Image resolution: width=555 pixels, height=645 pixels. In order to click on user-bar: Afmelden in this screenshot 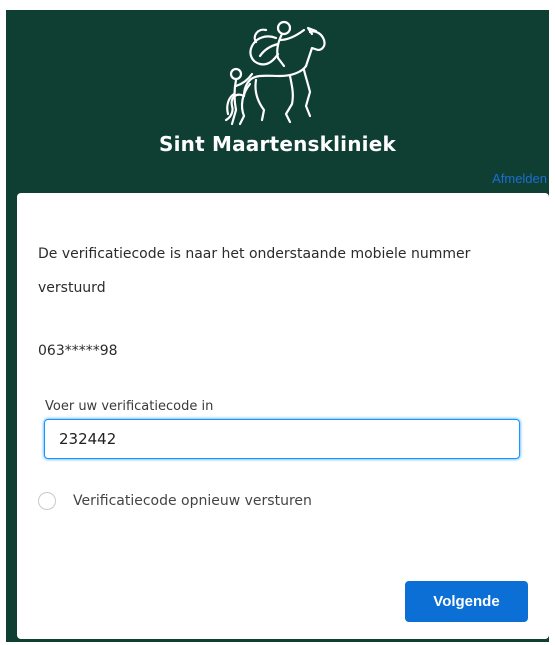, I will do `click(519, 178)`.